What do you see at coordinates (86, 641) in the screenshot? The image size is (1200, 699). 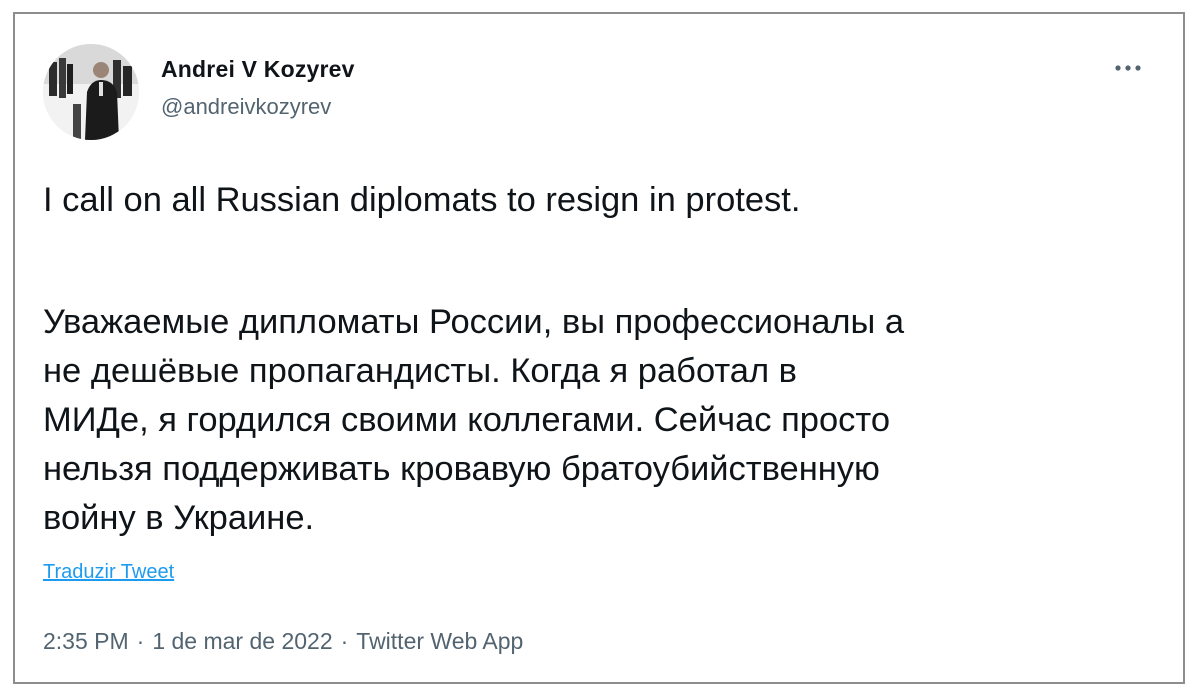 I see `tweet-time: 2:35 PM` at bounding box center [86, 641].